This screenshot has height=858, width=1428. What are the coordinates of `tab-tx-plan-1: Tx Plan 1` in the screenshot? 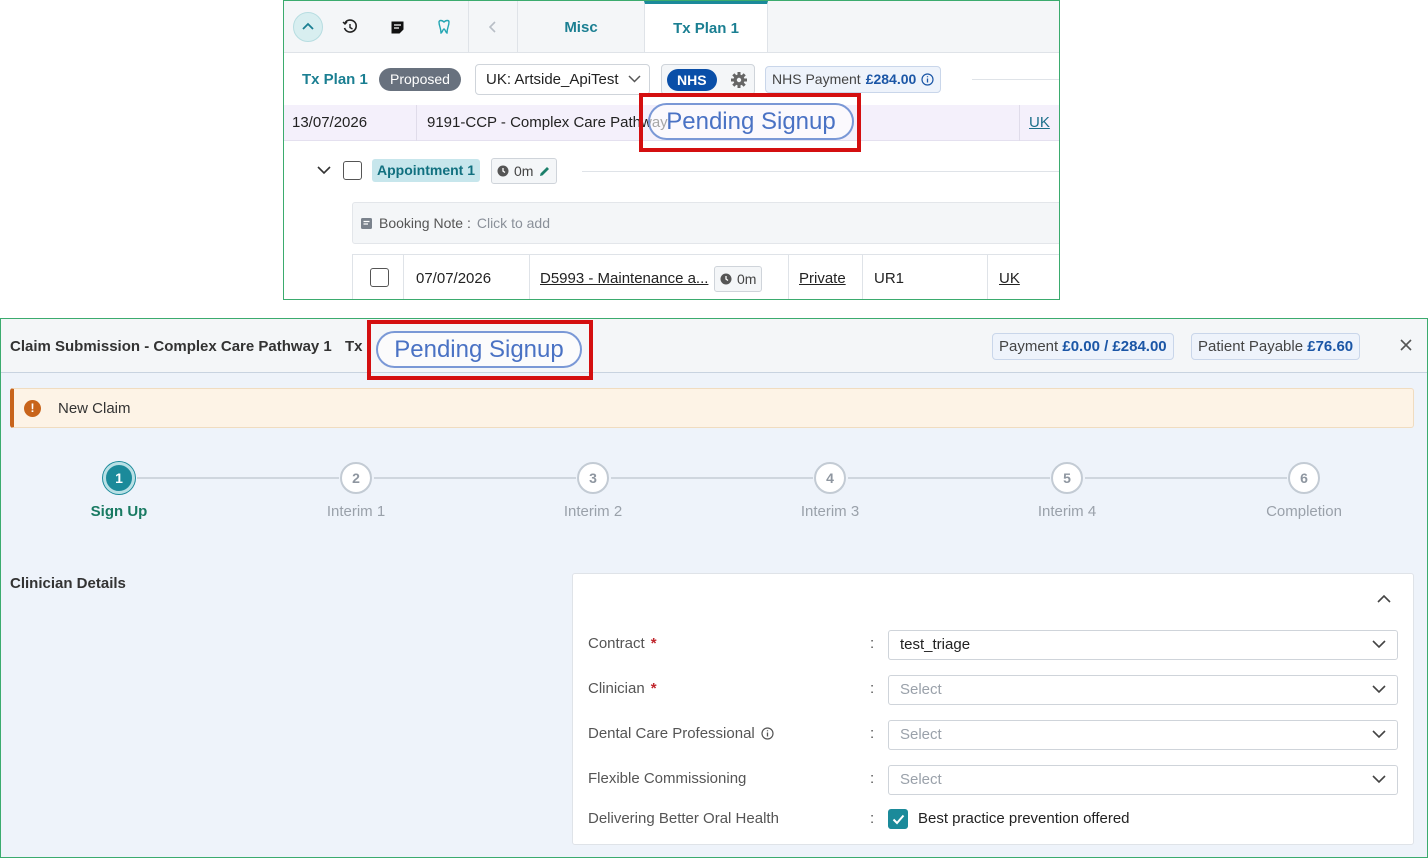 It's located at (706, 26).